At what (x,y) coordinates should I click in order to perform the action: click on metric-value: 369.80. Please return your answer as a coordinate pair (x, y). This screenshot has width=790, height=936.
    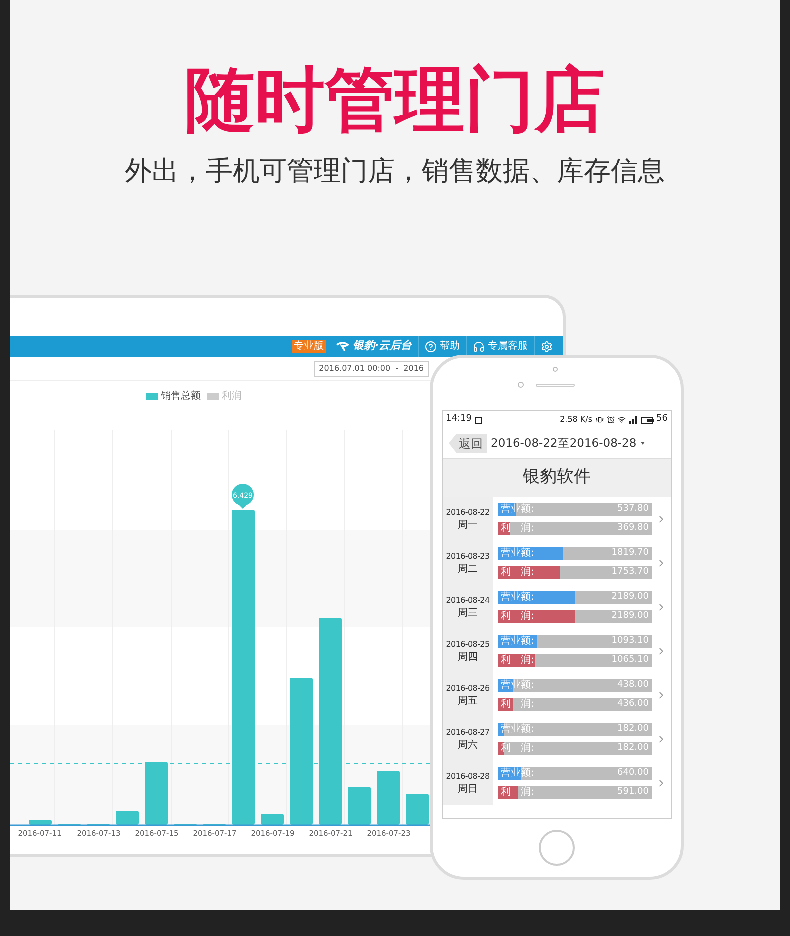
    Looking at the image, I should click on (633, 528).